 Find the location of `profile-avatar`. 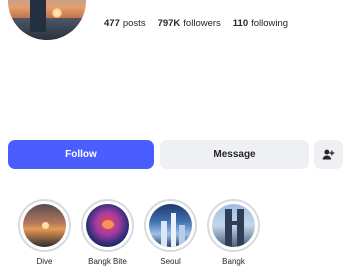

profile-avatar is located at coordinates (47, 20).